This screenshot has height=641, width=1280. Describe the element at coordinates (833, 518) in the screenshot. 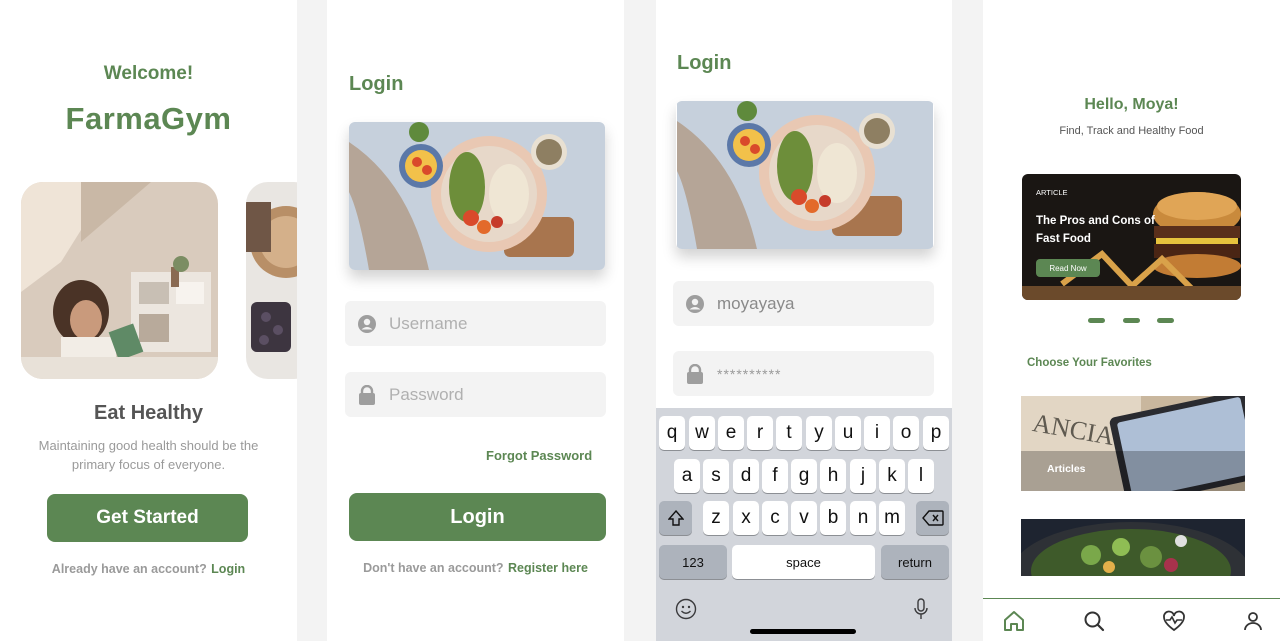

I see `key-b: b` at that location.